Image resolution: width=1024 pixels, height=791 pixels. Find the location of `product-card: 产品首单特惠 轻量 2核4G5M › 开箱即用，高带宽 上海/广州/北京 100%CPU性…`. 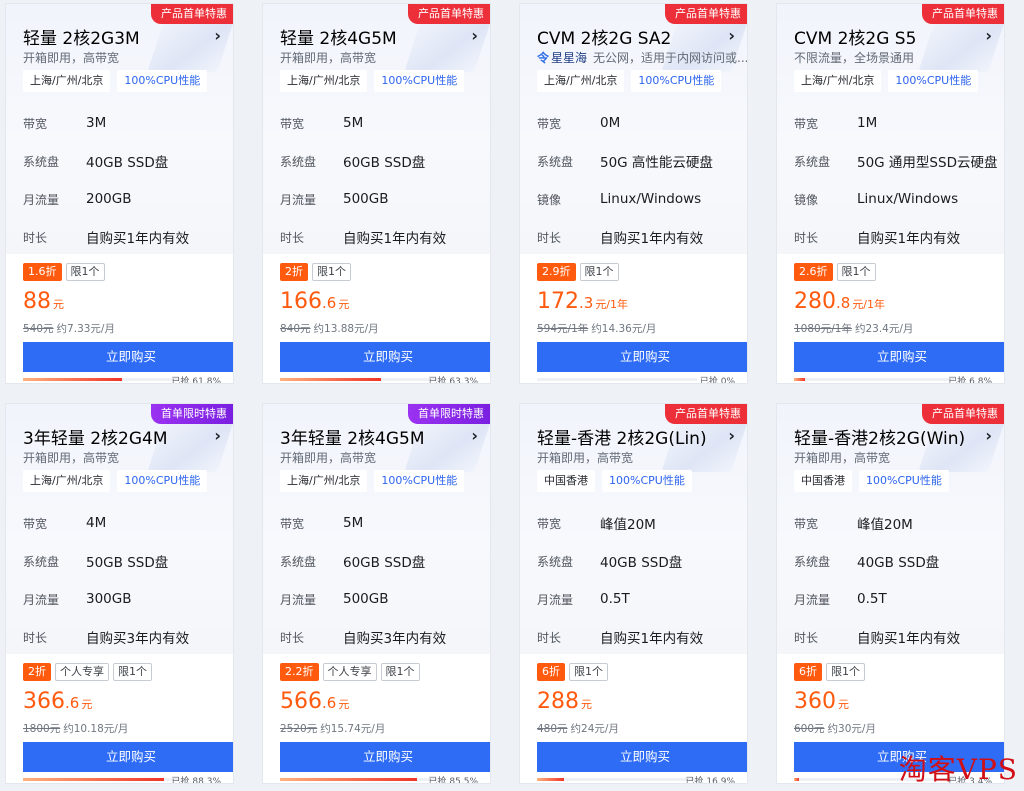

product-card: 产品首单特惠 轻量 2核4G5M › 开箱即用，高带宽 上海/广州/北京 100%CPU性… is located at coordinates (376, 193).